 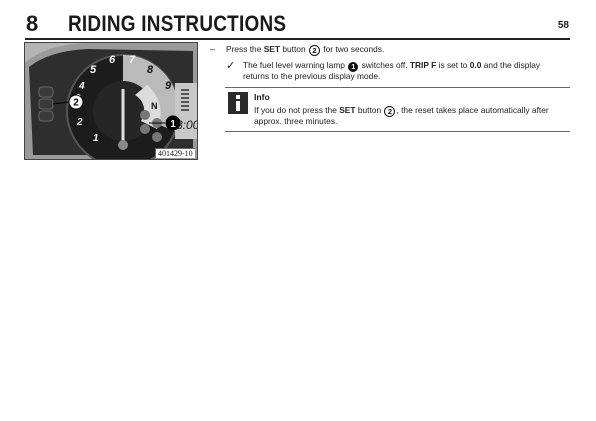 What do you see at coordinates (46, 104) in the screenshot?
I see `set-button` at bounding box center [46, 104].